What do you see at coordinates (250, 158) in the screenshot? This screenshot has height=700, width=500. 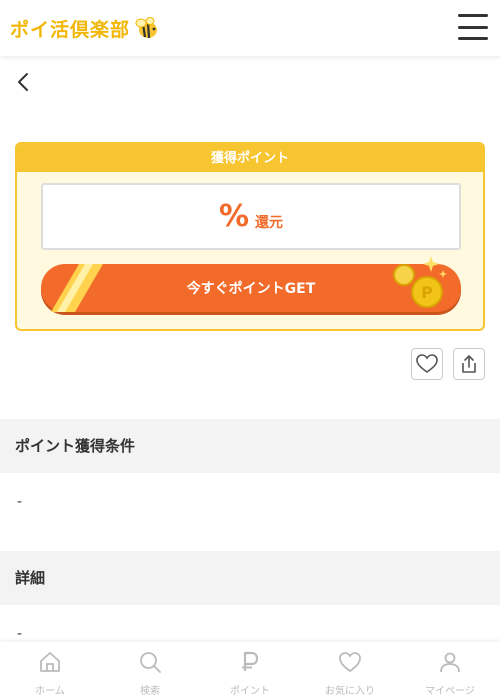 I see `points-card-header: 獲得ポイント` at bounding box center [250, 158].